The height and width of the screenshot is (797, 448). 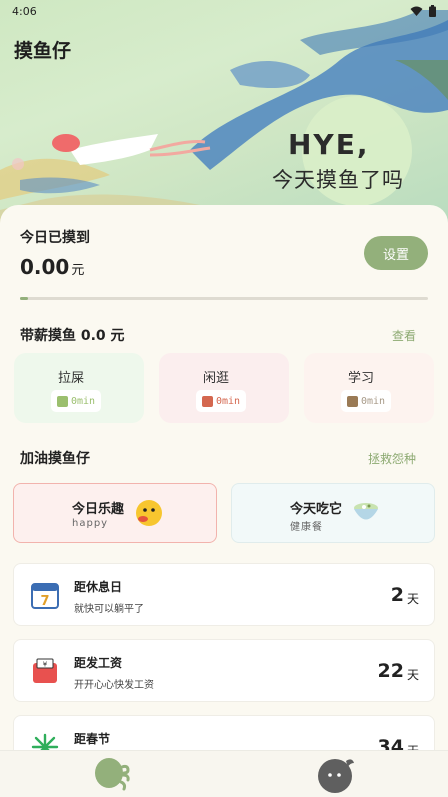 I want to click on svg-text: 7, so click(x=44, y=601).